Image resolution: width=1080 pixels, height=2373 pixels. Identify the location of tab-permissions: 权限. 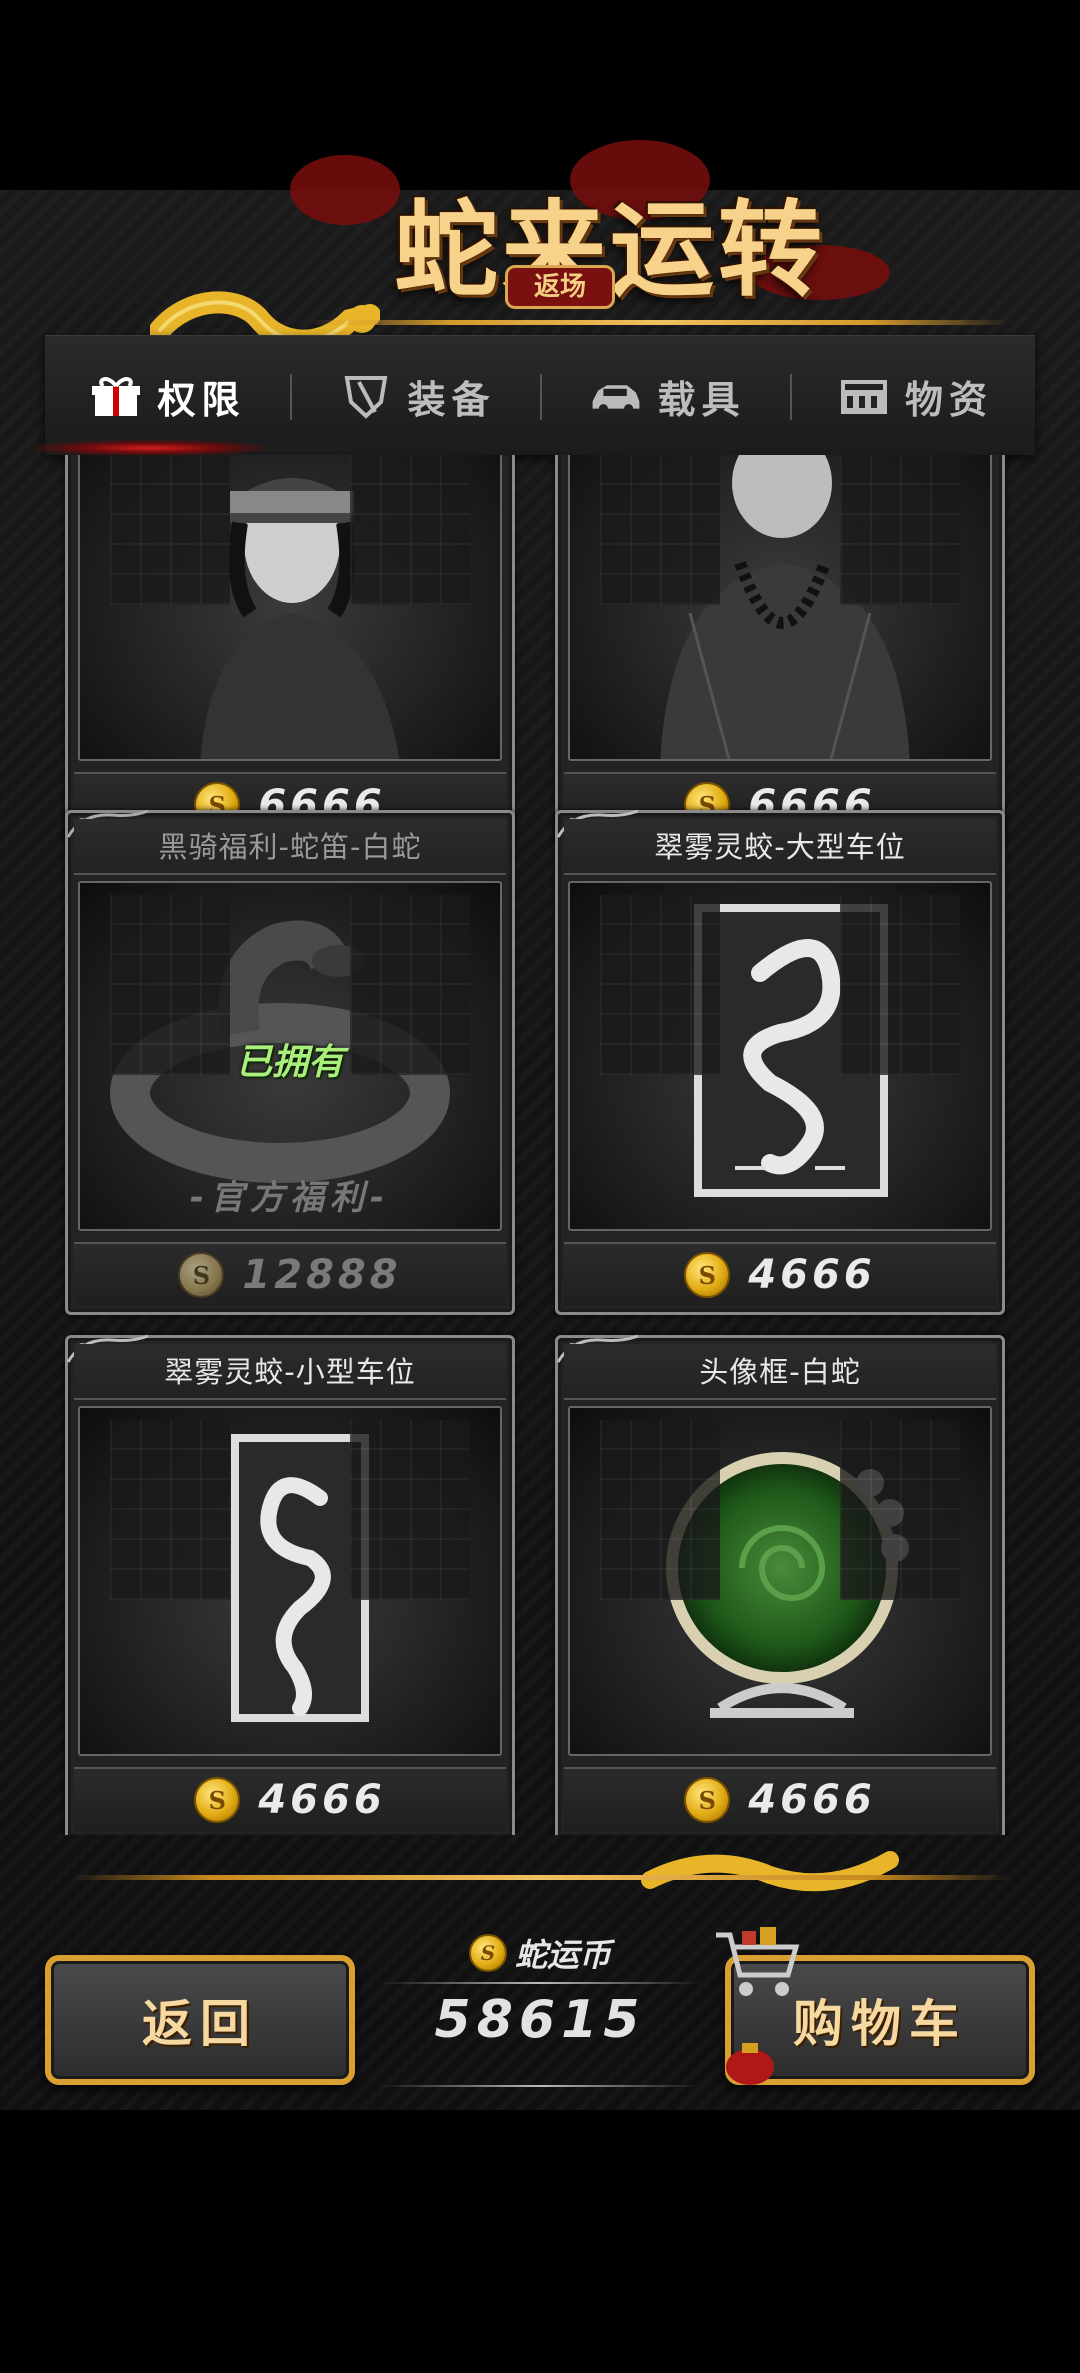
(167, 396).